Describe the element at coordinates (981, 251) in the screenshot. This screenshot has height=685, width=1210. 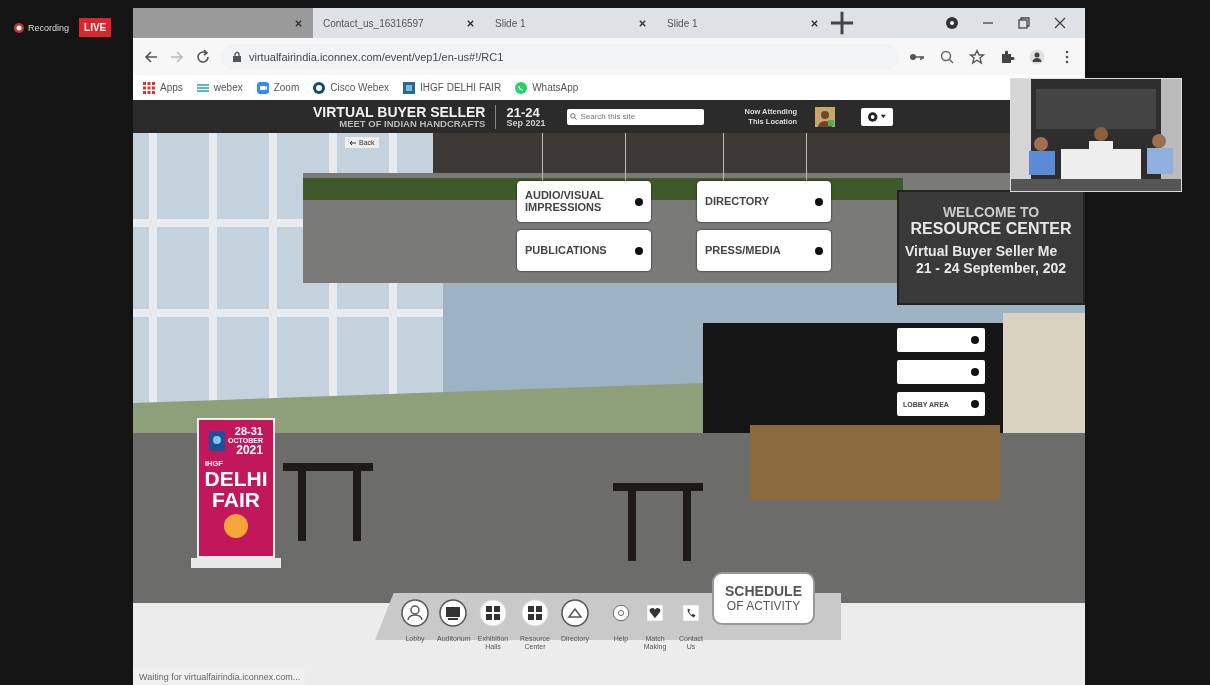
I see `sign-text: Virtual Buyer Seller Me` at that location.